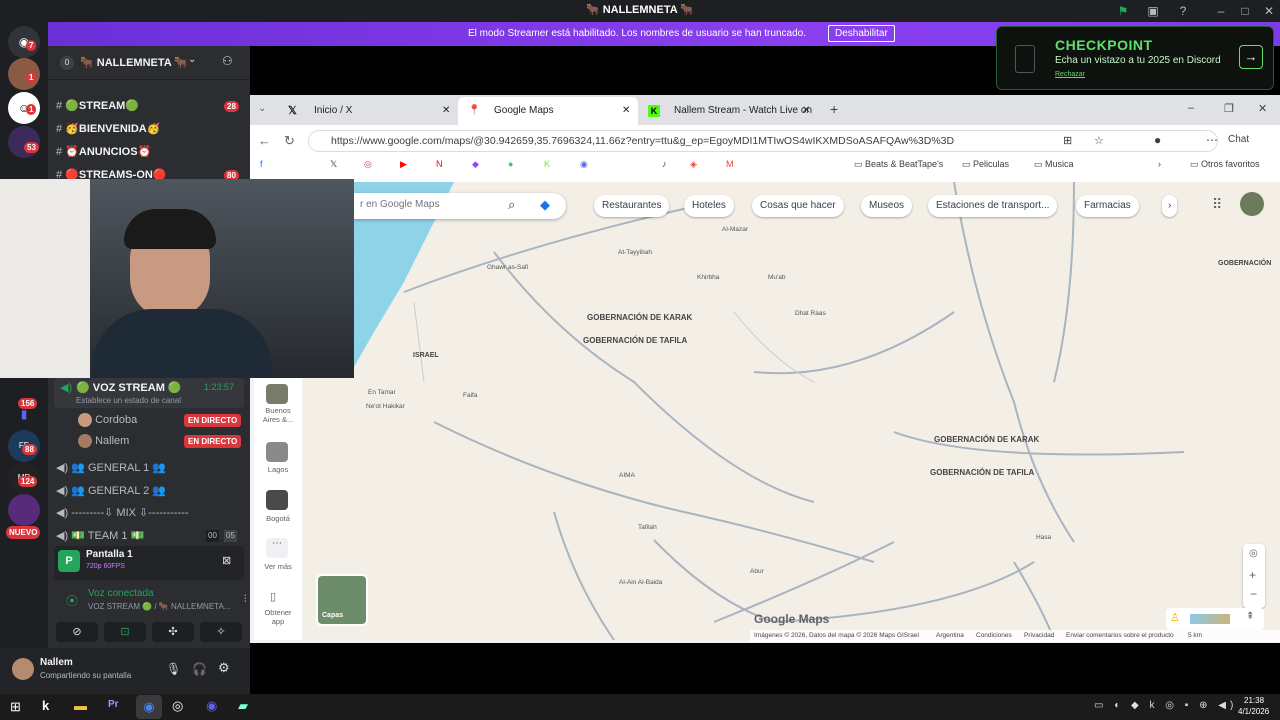 The height and width of the screenshot is (720, 1280). What do you see at coordinates (24, 414) in the screenshot?
I see `folder-icon: ▮` at bounding box center [24, 414].